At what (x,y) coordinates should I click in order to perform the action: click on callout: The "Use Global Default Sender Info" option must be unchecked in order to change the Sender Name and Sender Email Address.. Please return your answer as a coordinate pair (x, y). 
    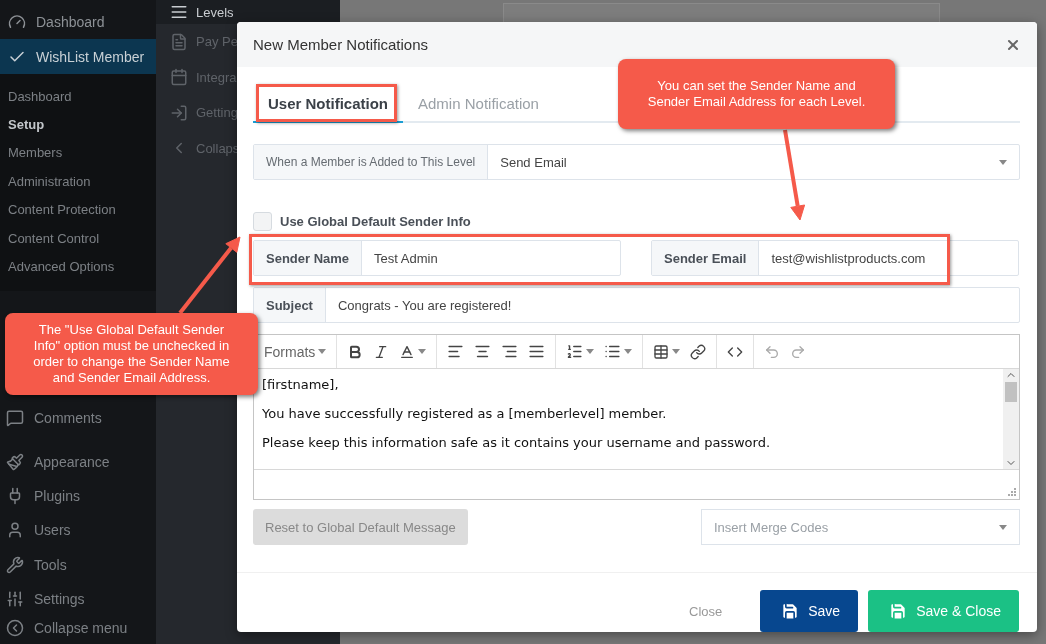
    Looking at the image, I should click on (131, 354).